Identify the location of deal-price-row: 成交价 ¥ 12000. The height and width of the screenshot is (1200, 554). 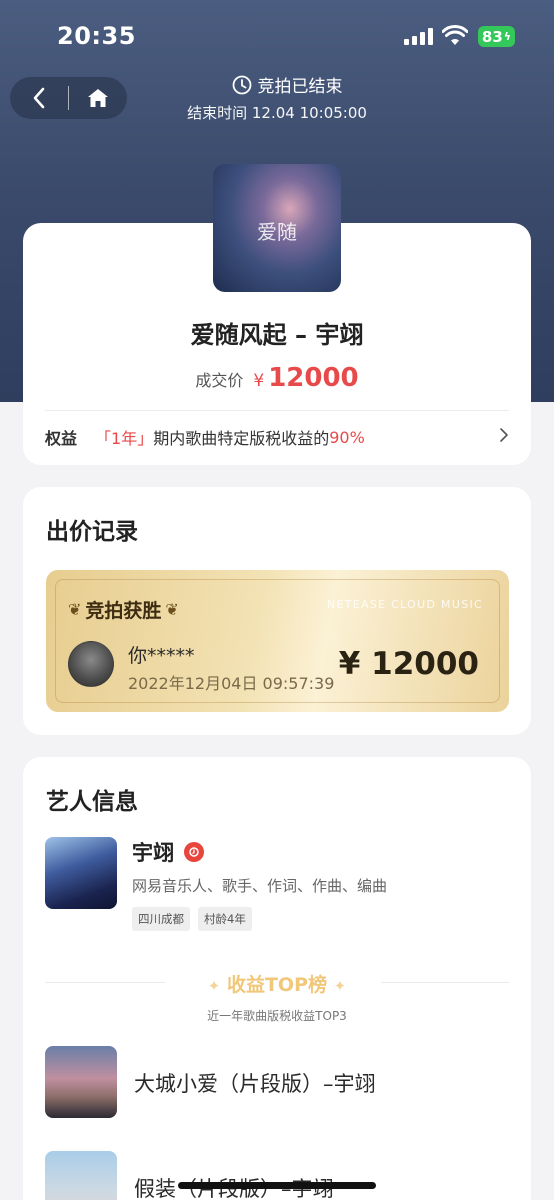
(277, 378).